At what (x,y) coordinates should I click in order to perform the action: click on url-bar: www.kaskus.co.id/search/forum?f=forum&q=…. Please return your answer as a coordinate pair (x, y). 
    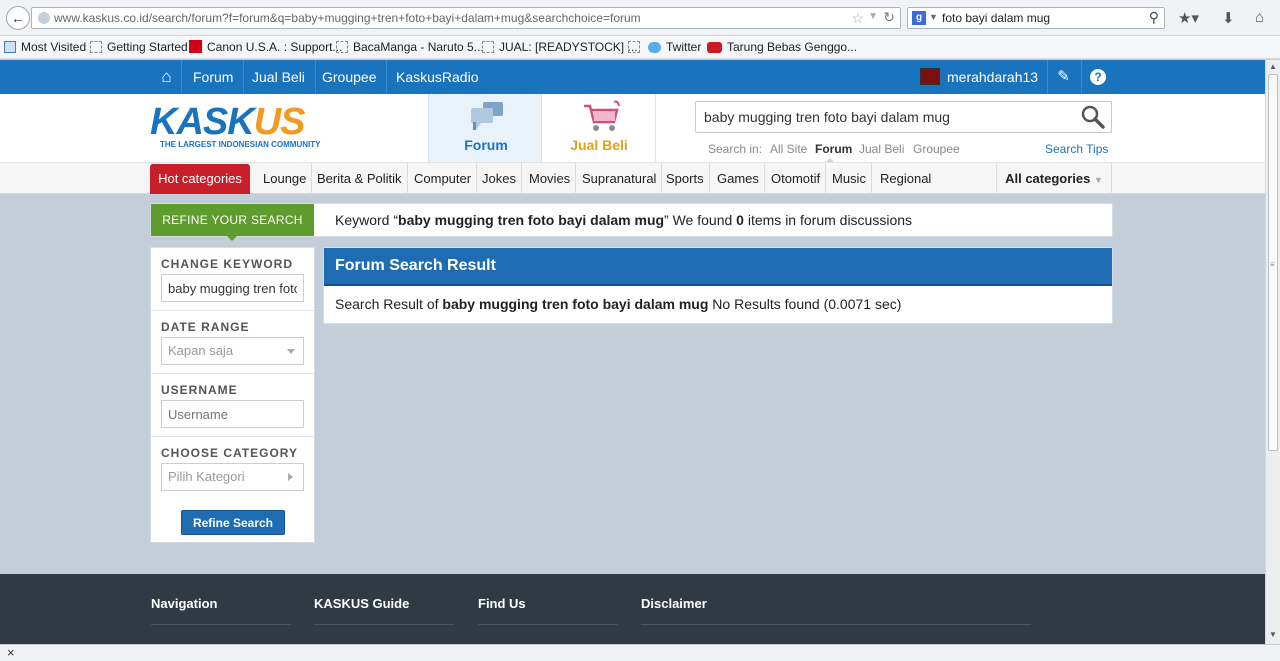
    Looking at the image, I should click on (466, 18).